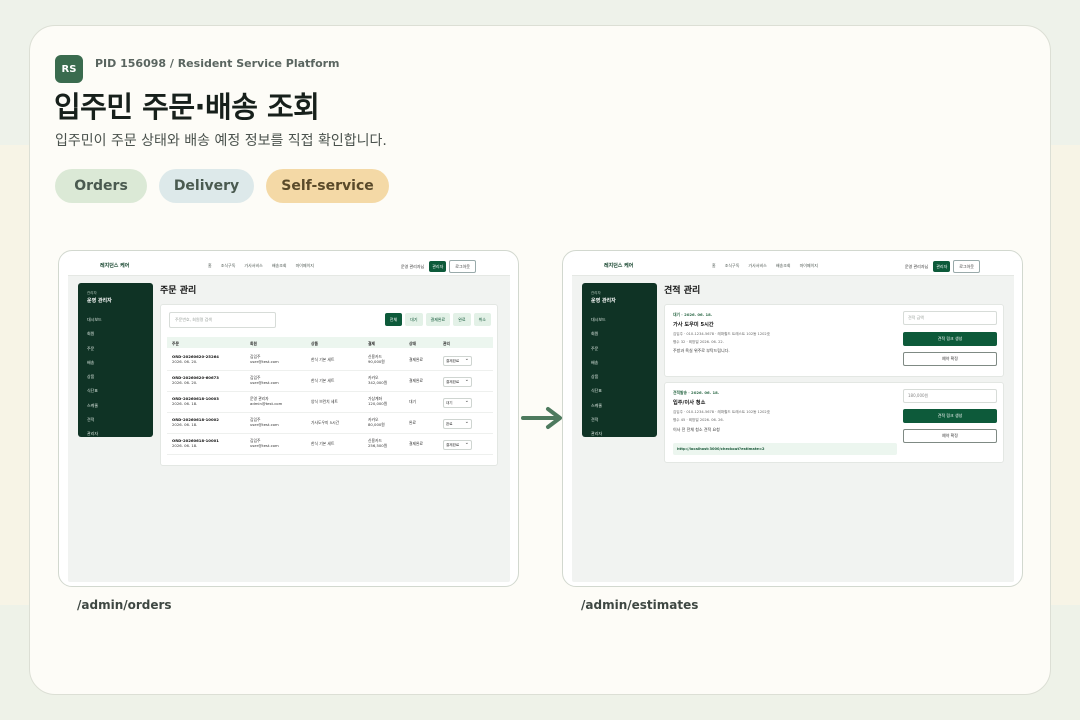 The width and height of the screenshot is (1080, 720). What do you see at coordinates (462, 319) in the screenshot?
I see `filter-done: 완료` at bounding box center [462, 319].